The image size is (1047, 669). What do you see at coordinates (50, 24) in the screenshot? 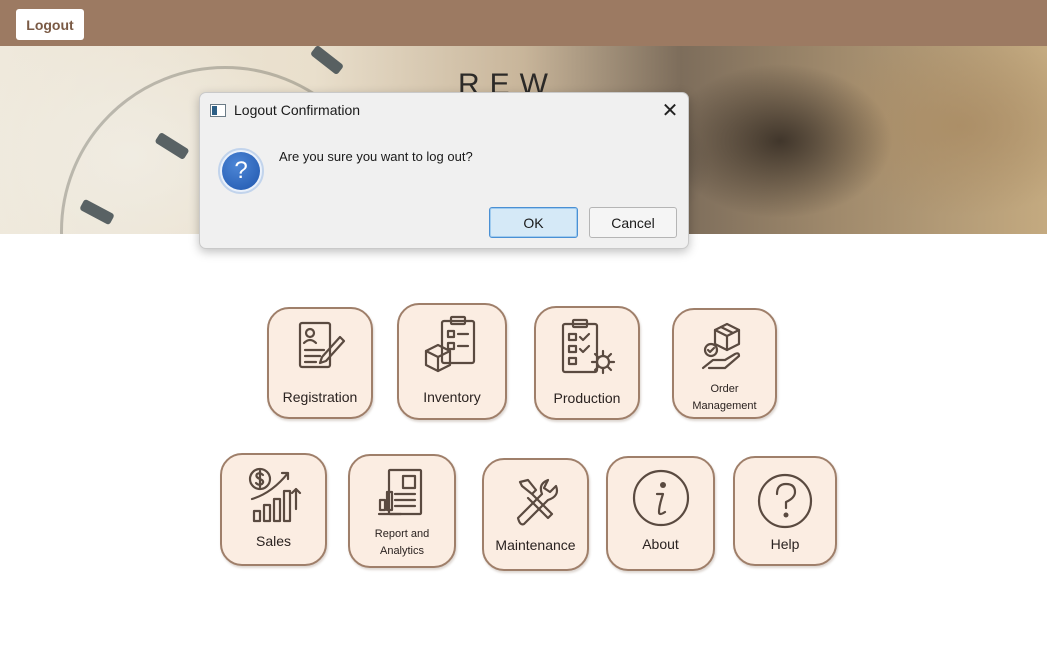
I see `logout-button: Logout` at bounding box center [50, 24].